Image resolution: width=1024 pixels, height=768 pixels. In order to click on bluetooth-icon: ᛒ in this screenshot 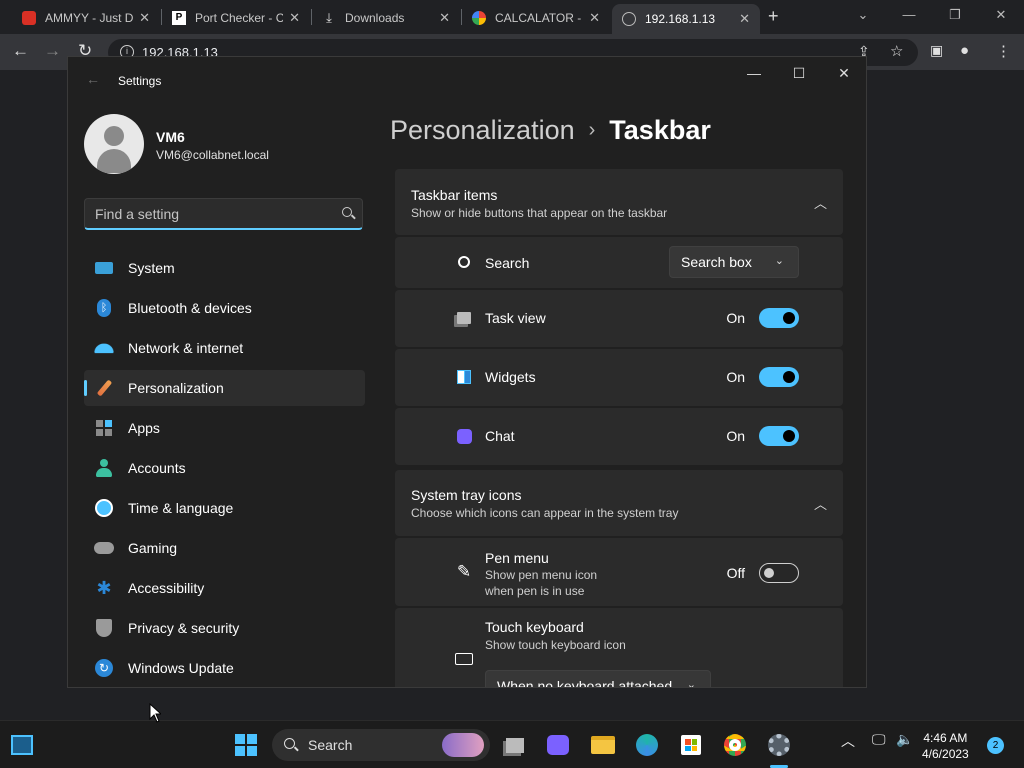, I will do `click(104, 308)`.